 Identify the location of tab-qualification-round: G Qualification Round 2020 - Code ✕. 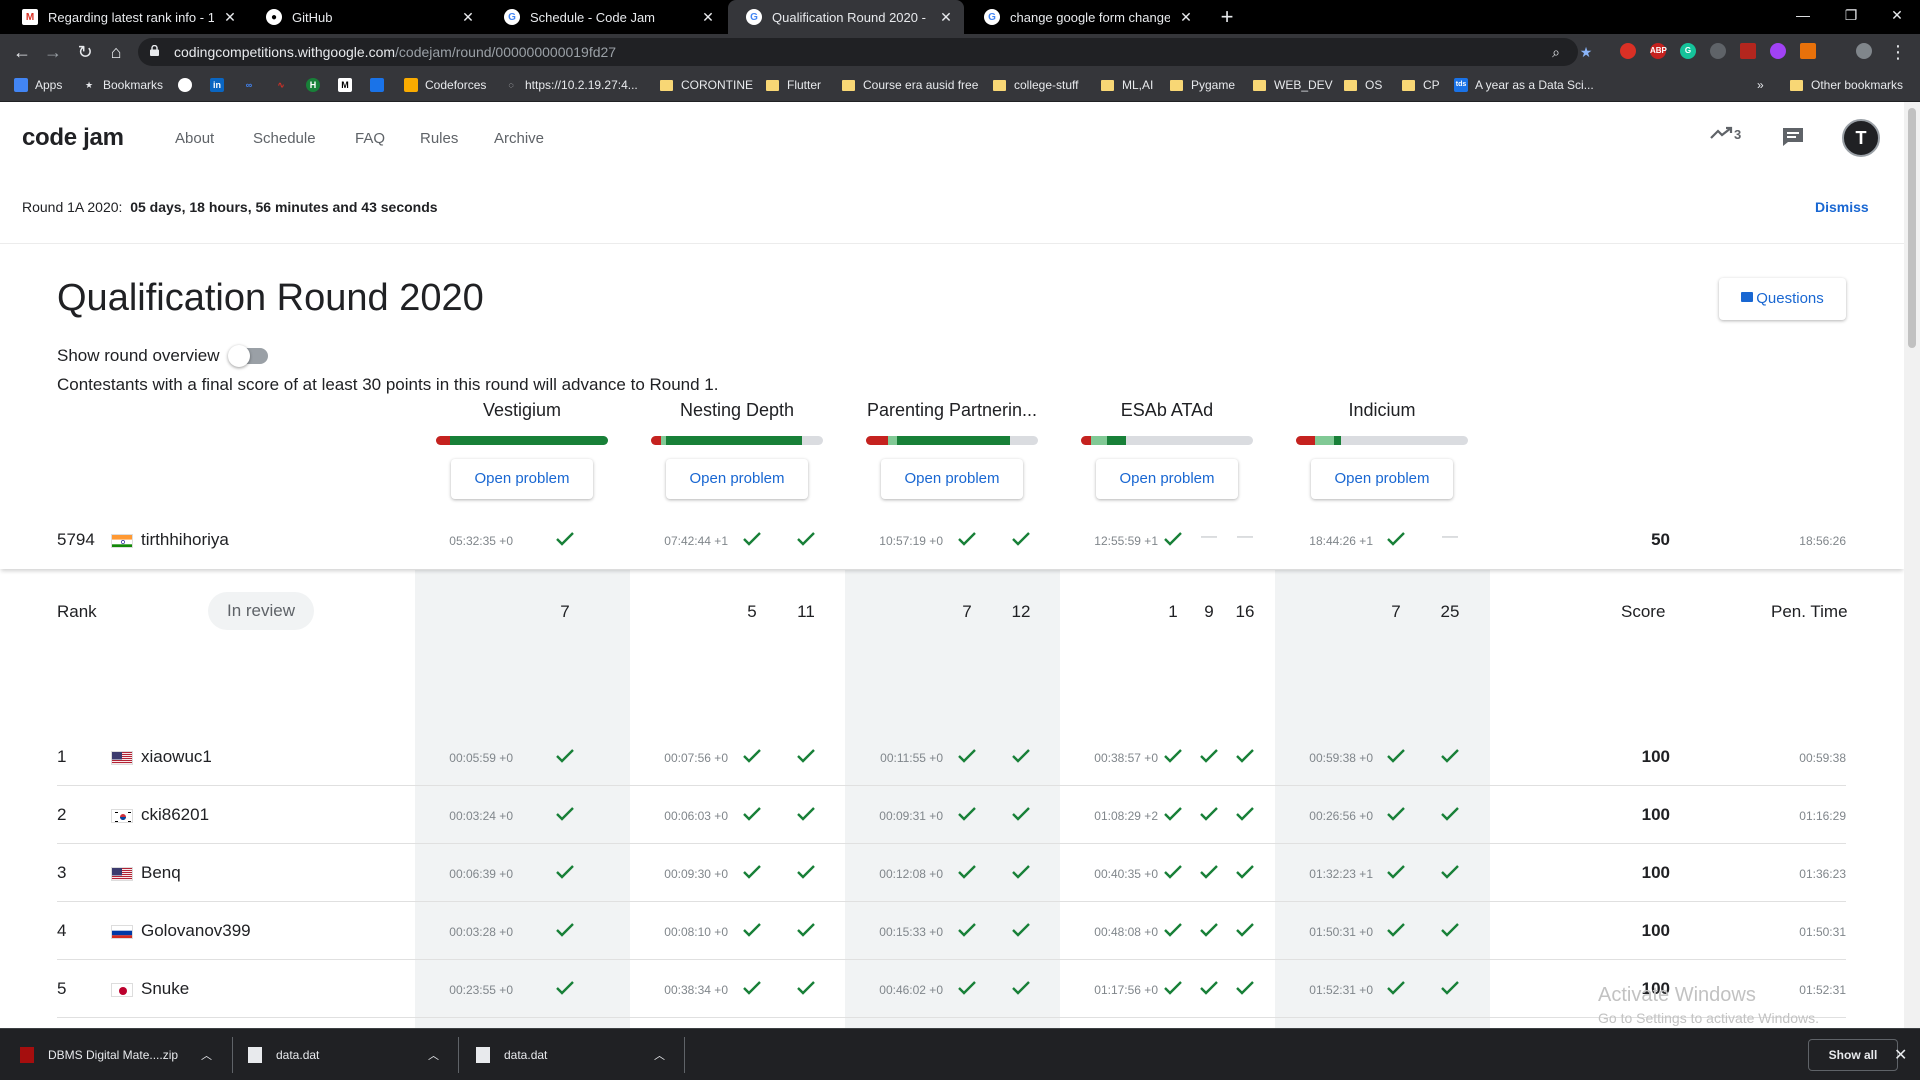
(846, 17).